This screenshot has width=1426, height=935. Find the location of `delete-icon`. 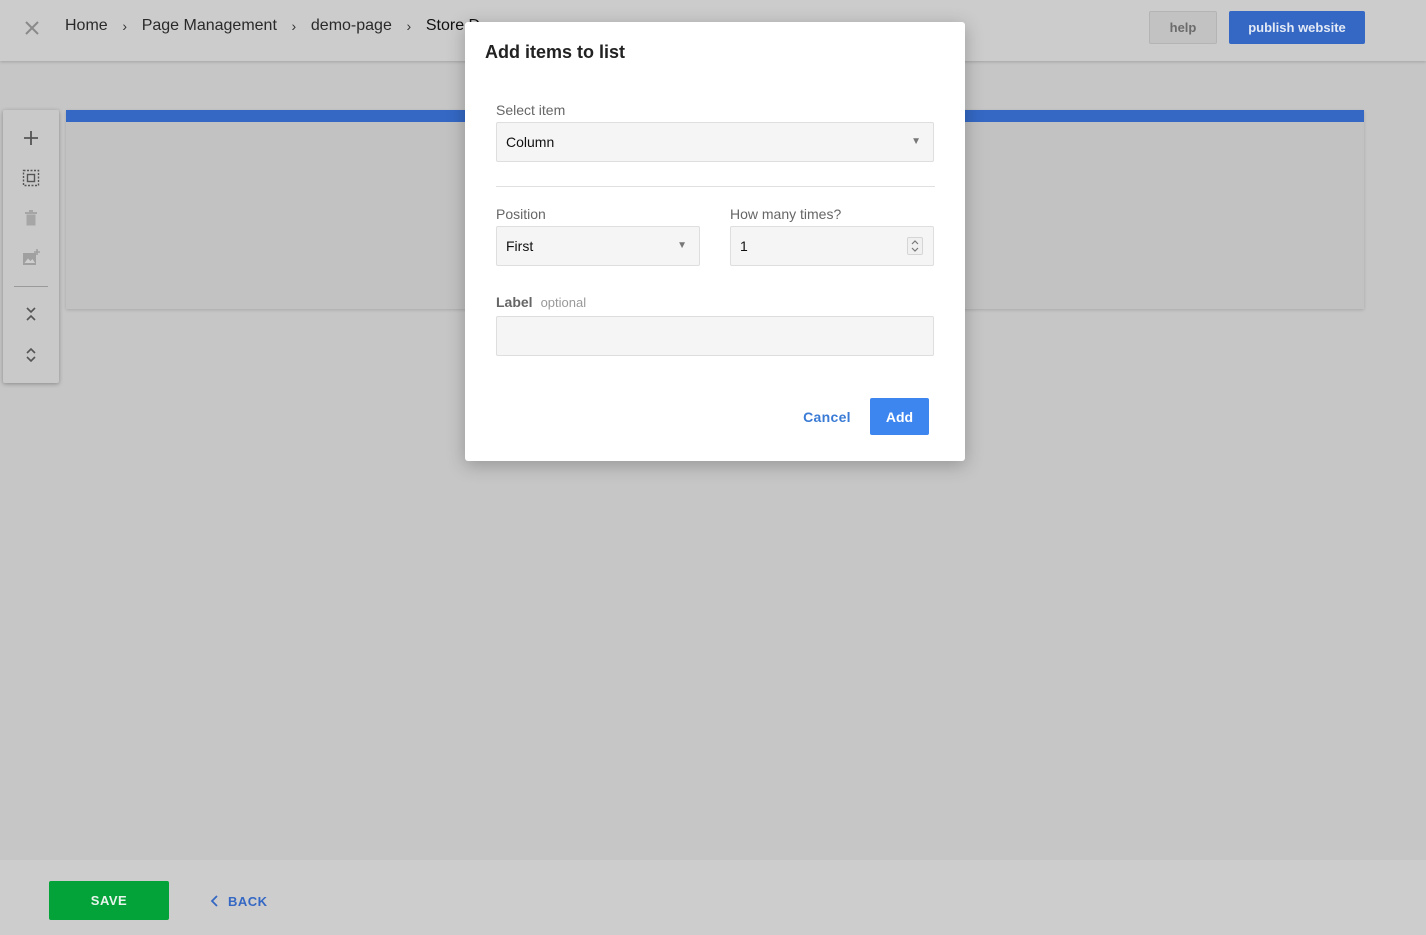

delete-icon is located at coordinates (31, 218).